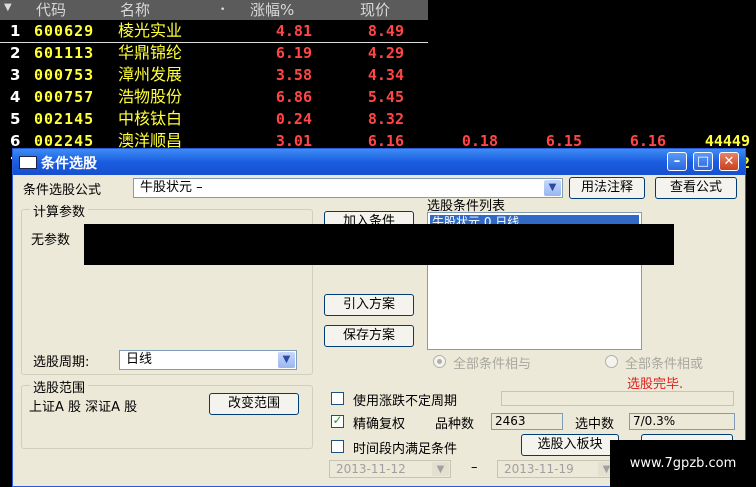 The image size is (756, 487). I want to click on table-row: 4 000757 浩物股份 6.86 5.45, so click(378, 97).